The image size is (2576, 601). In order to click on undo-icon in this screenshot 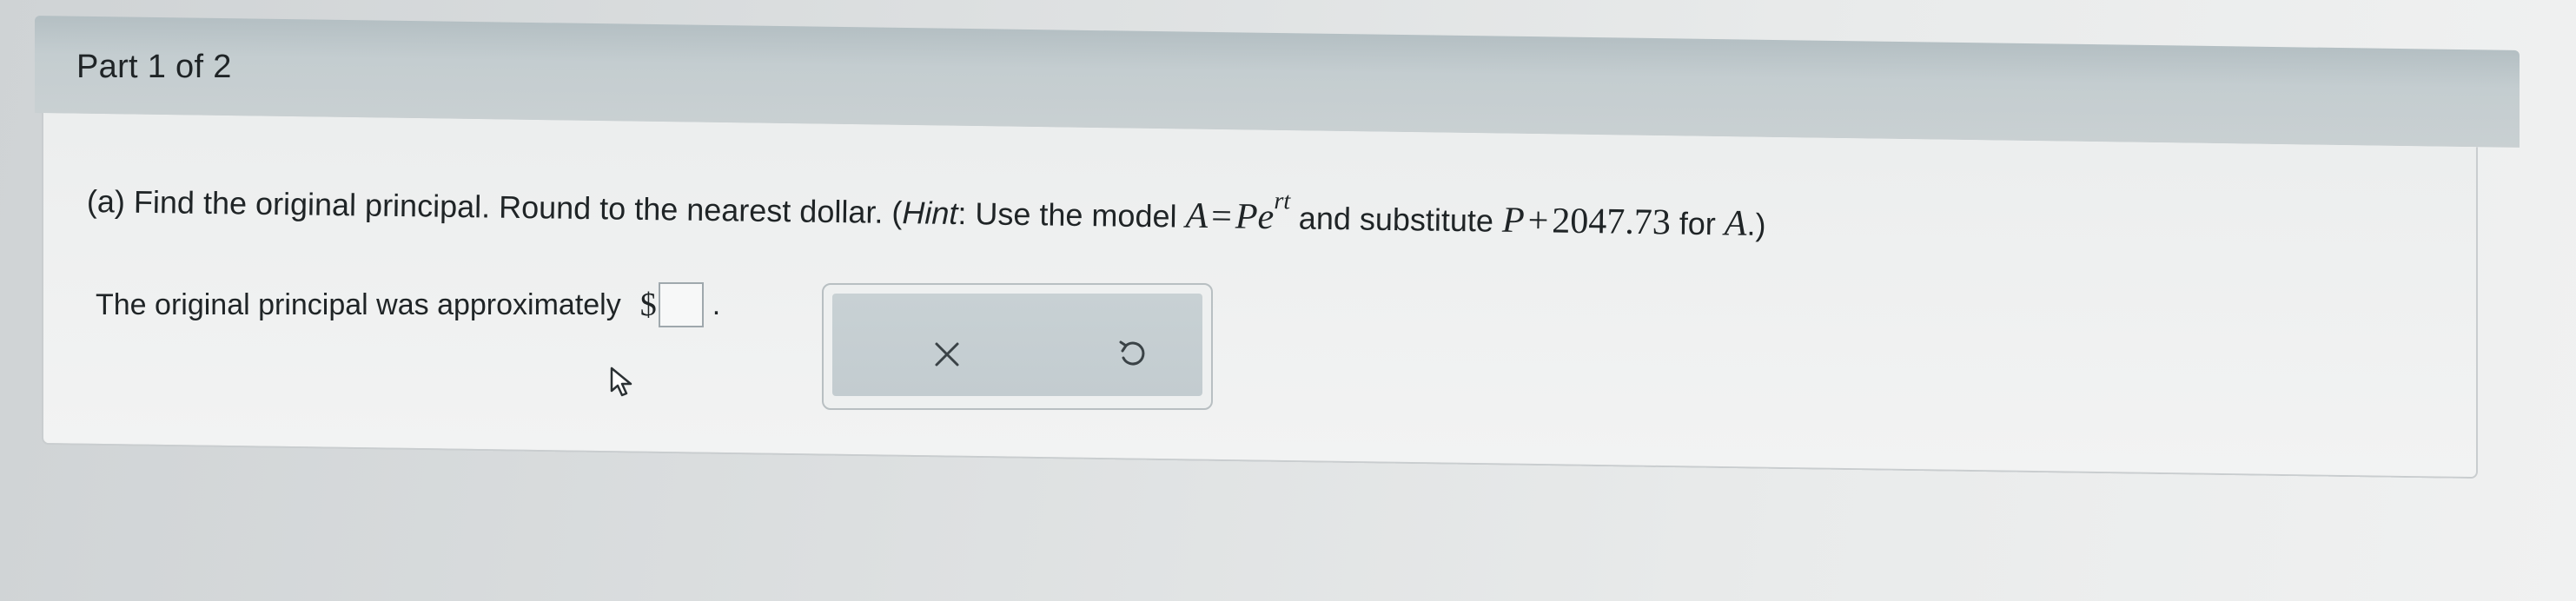, I will do `click(1132, 353)`.